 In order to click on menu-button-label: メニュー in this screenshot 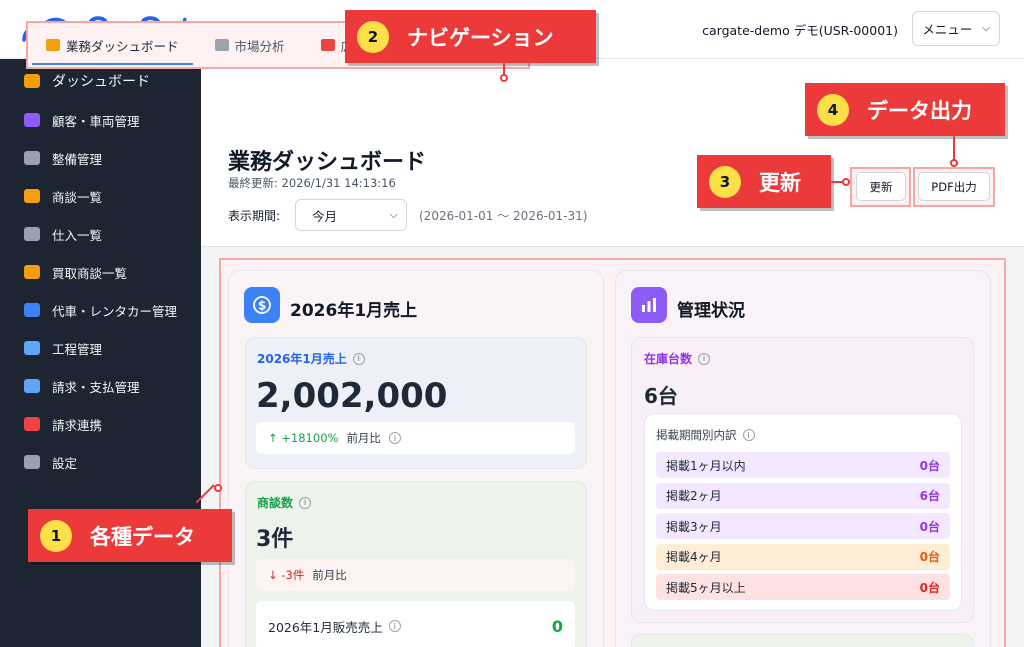, I will do `click(947, 29)`.